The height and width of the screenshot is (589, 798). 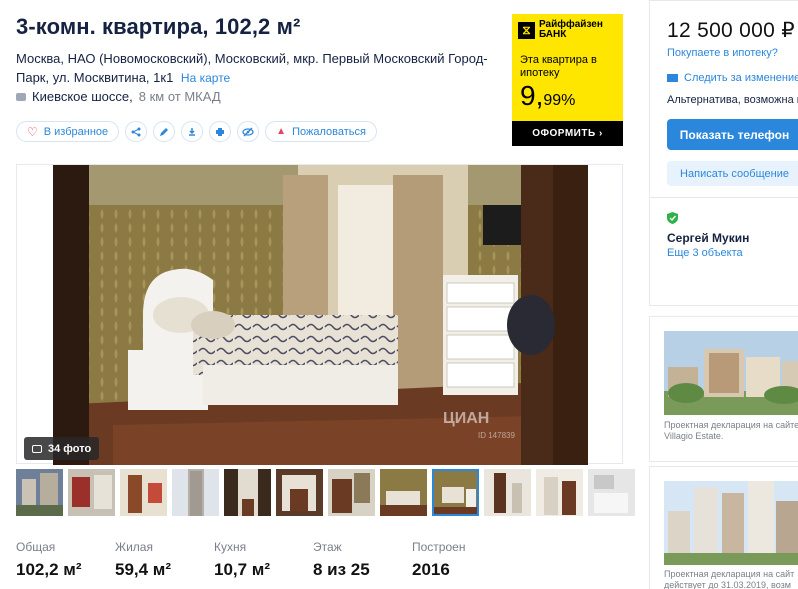 I want to click on map-link: На карте, so click(x=205, y=78).